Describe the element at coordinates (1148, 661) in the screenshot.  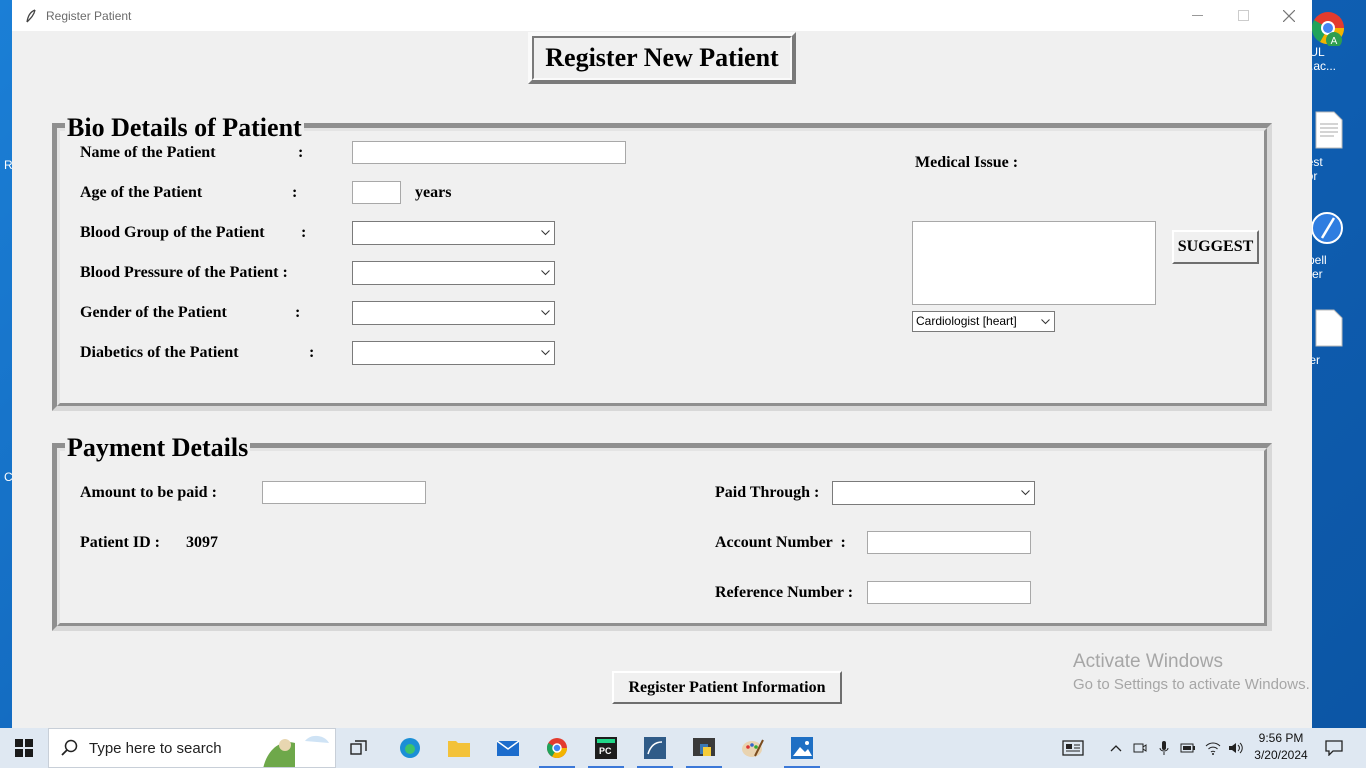
I see `activate-windows-watermark: Activate Windows` at that location.